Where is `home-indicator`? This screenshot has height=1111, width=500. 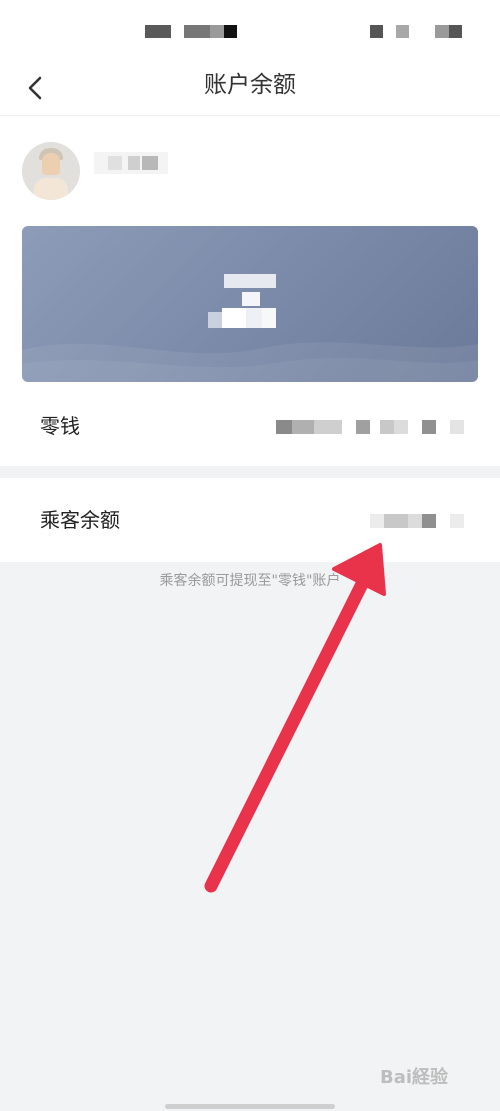
home-indicator is located at coordinates (250, 1106).